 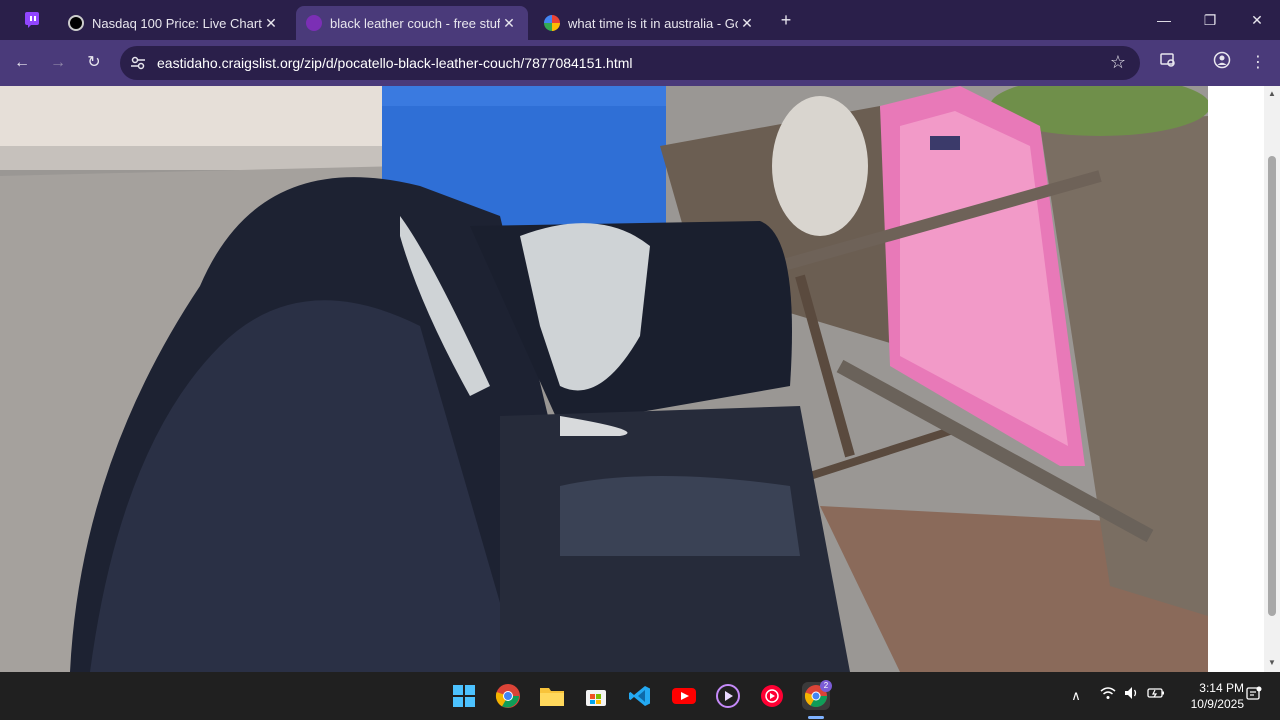 What do you see at coordinates (1132, 696) in the screenshot?
I see `volume-icon` at bounding box center [1132, 696].